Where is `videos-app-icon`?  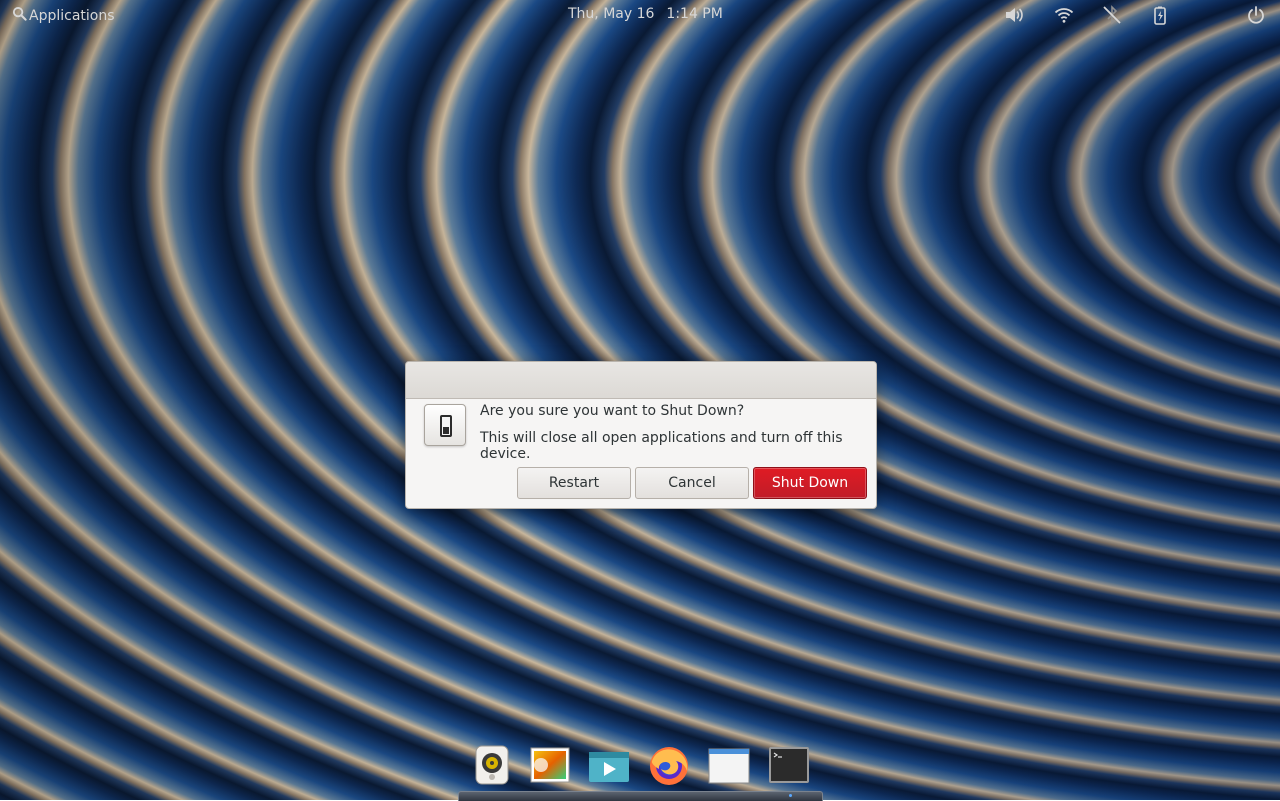
videos-app-icon is located at coordinates (609, 765).